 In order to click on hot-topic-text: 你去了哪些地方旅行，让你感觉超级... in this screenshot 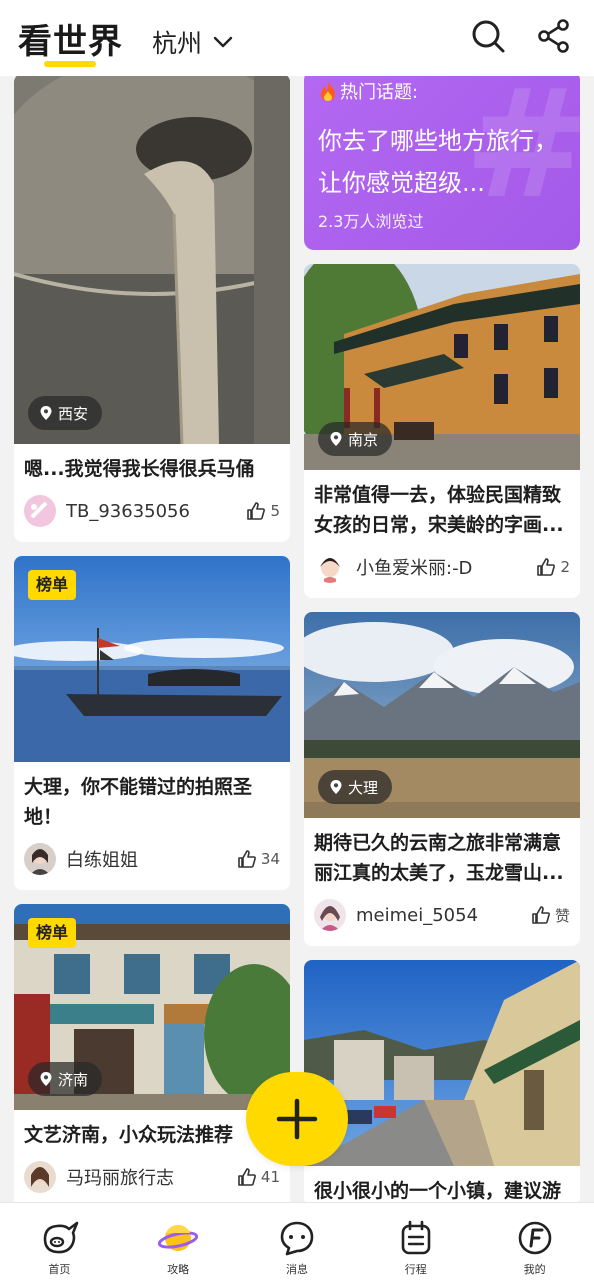, I will do `click(438, 162)`.